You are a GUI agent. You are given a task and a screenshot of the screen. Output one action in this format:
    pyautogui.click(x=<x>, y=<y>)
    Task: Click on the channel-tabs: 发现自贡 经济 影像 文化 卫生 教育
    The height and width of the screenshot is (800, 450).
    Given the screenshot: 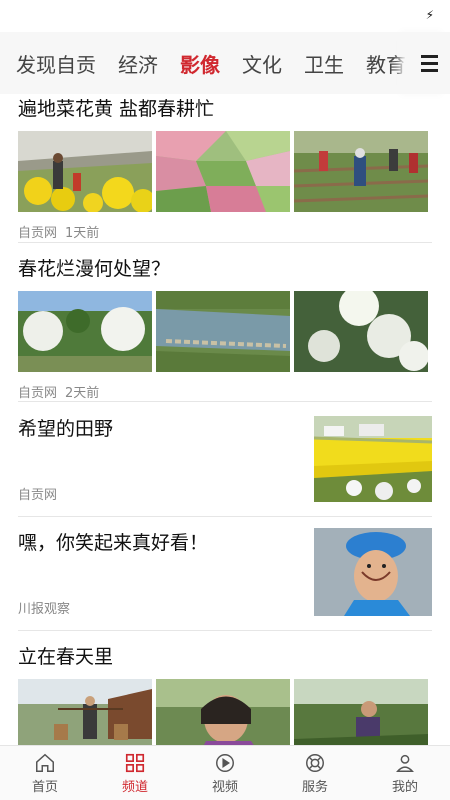 What is the action you would take?
    pyautogui.click(x=225, y=63)
    